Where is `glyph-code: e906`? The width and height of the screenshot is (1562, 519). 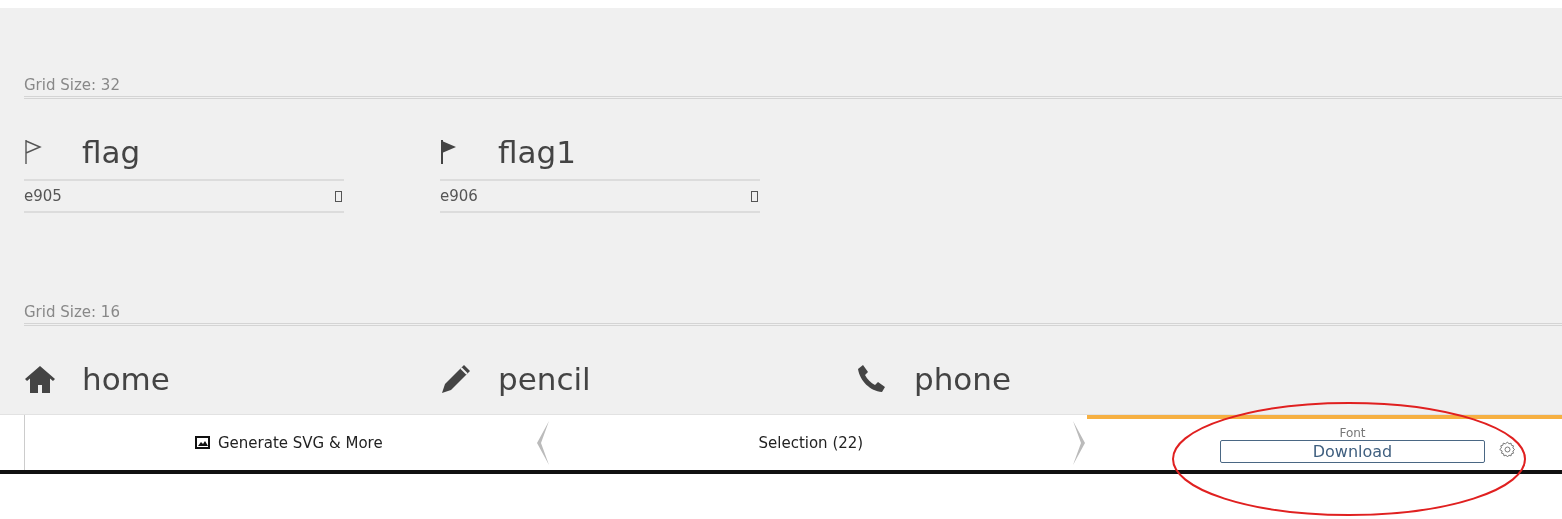
glyph-code: e906 is located at coordinates (459, 196).